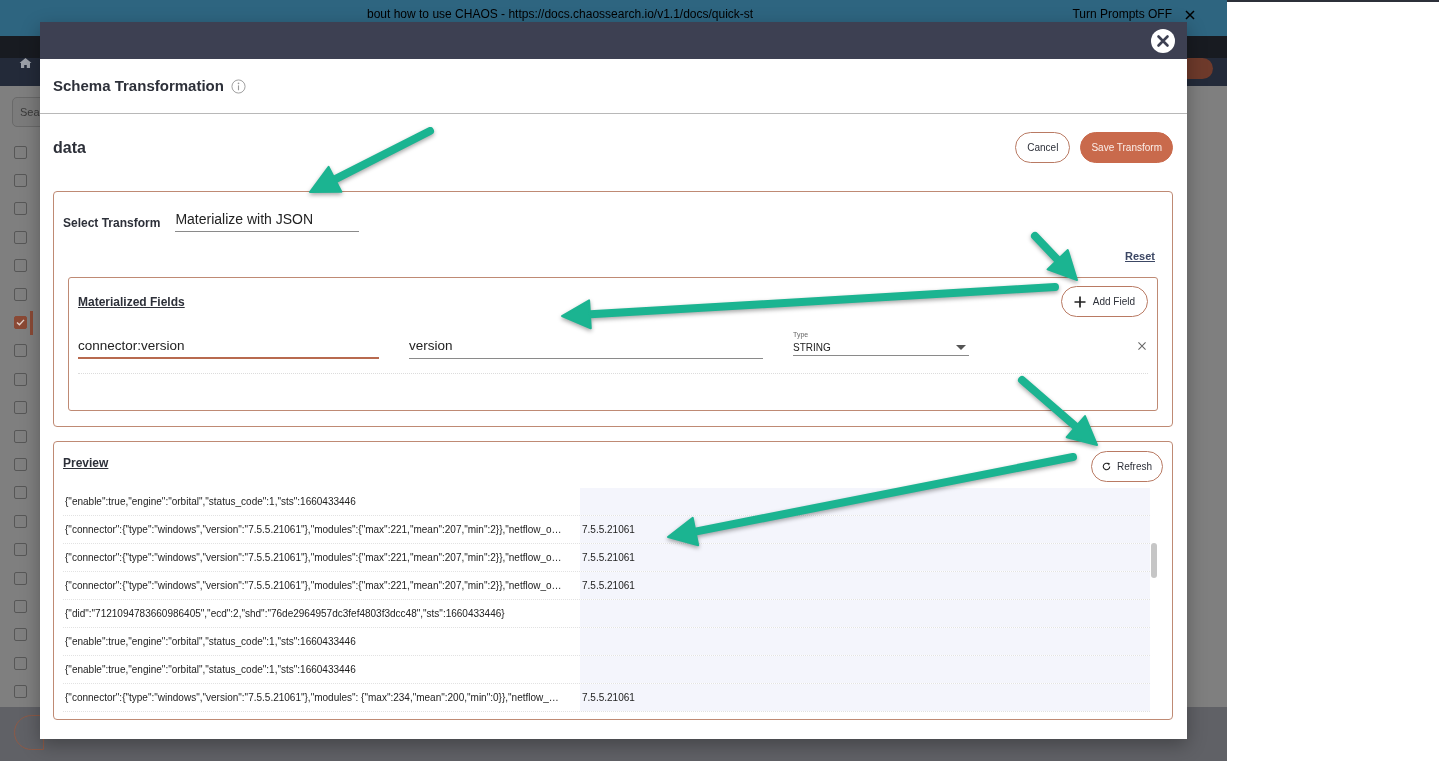 The image size is (1439, 761). What do you see at coordinates (131, 302) in the screenshot?
I see `section-title: Materialized Fields` at bounding box center [131, 302].